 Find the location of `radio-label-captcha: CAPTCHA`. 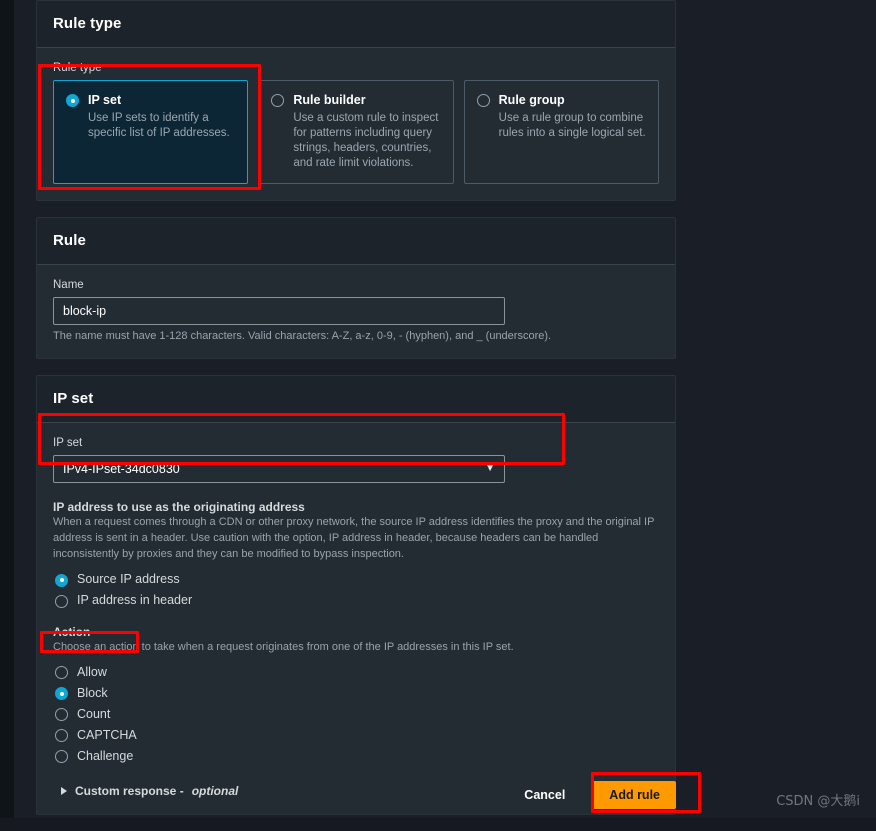

radio-label-captcha: CAPTCHA is located at coordinates (107, 734).